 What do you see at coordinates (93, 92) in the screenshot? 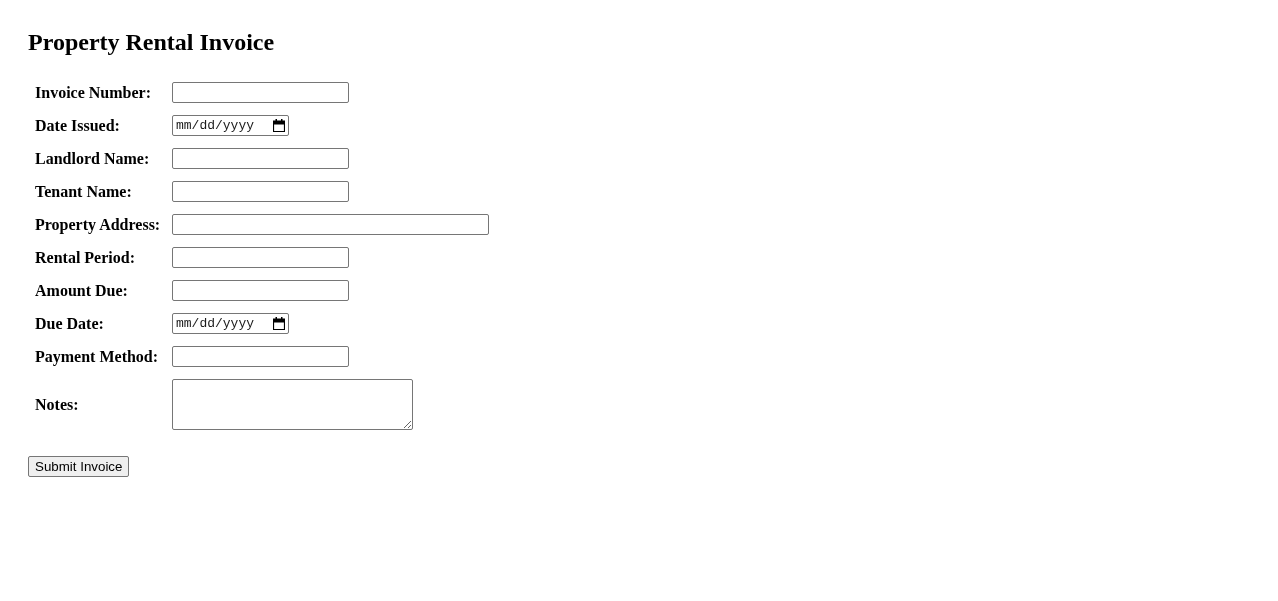
I see `field-label: Invoice Number:` at bounding box center [93, 92].